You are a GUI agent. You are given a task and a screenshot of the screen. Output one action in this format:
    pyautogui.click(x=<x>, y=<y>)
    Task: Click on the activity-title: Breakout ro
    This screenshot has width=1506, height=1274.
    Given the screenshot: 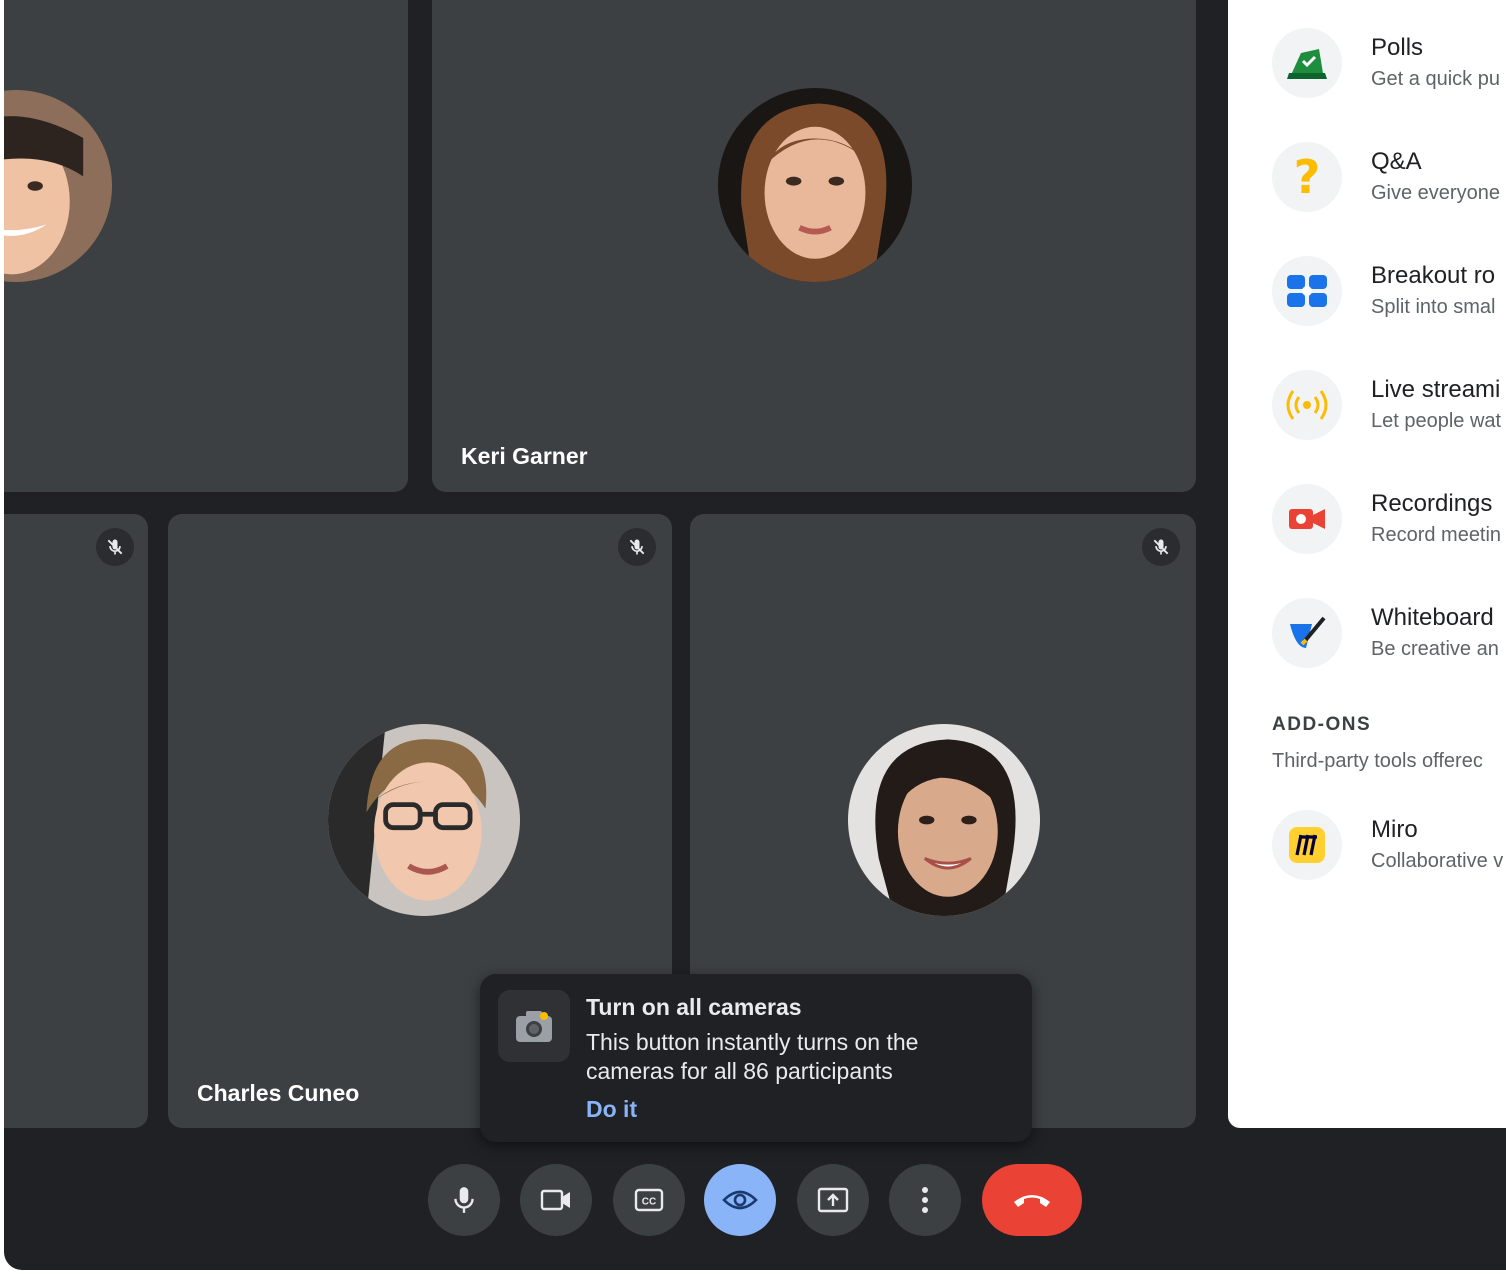 What is the action you would take?
    pyautogui.click(x=1433, y=275)
    